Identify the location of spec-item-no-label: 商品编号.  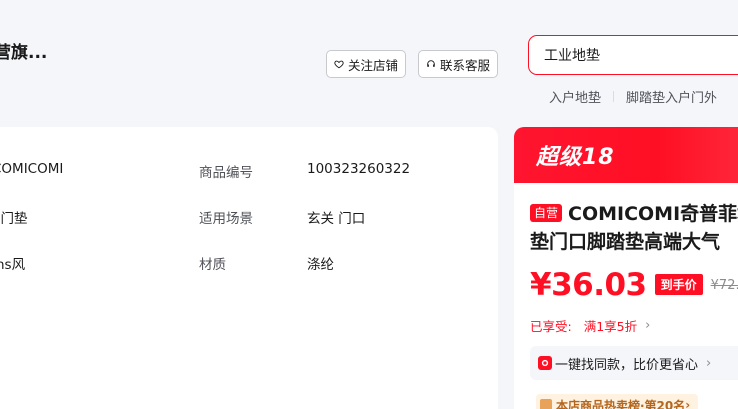
(226, 173).